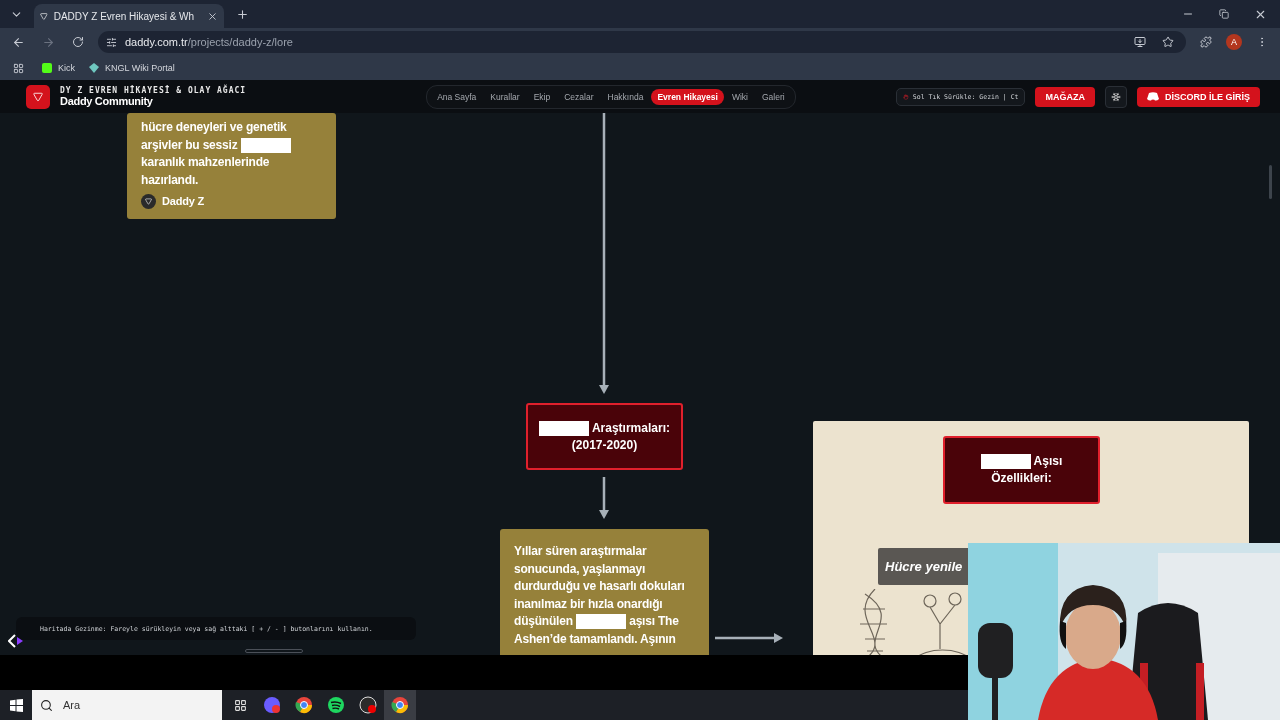 The image size is (1280, 720). Describe the element at coordinates (739, 96) in the screenshot. I see `nav-link: Wiki` at that location.